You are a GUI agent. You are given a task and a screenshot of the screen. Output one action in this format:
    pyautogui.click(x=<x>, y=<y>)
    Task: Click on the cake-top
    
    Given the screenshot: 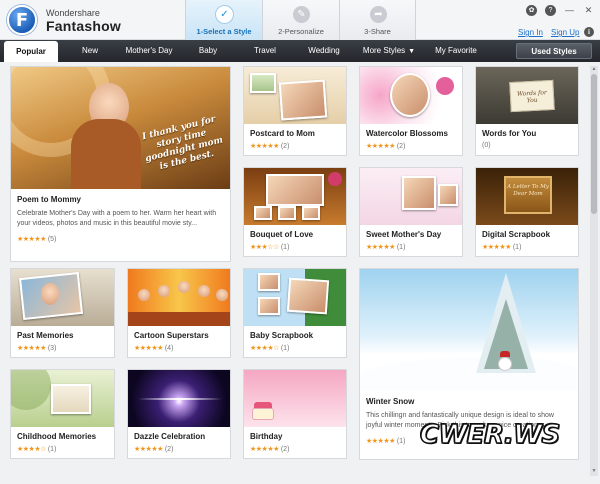 What is the action you would take?
    pyautogui.click(x=263, y=405)
    